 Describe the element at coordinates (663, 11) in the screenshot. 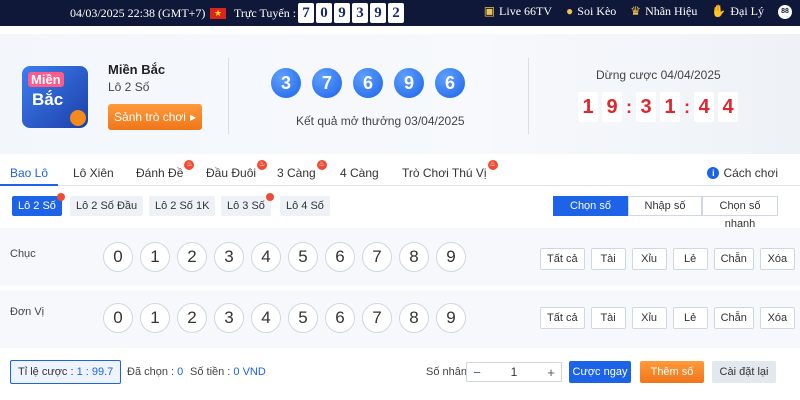

I see `nav-nhan-hieu: ♛ Nhãn Hiệu` at that location.